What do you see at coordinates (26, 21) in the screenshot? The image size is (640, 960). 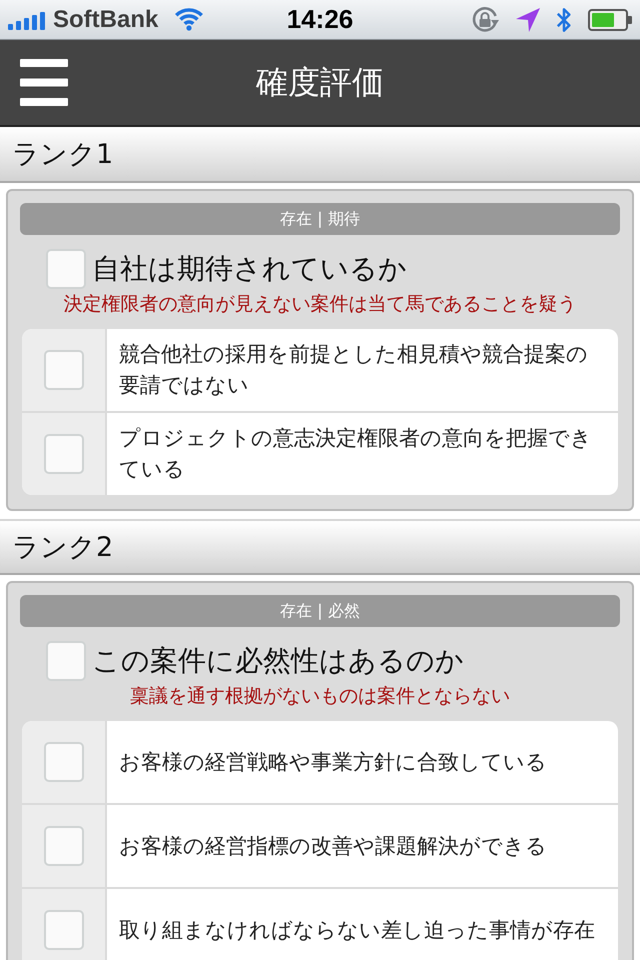 I see `signal-bars-icon` at bounding box center [26, 21].